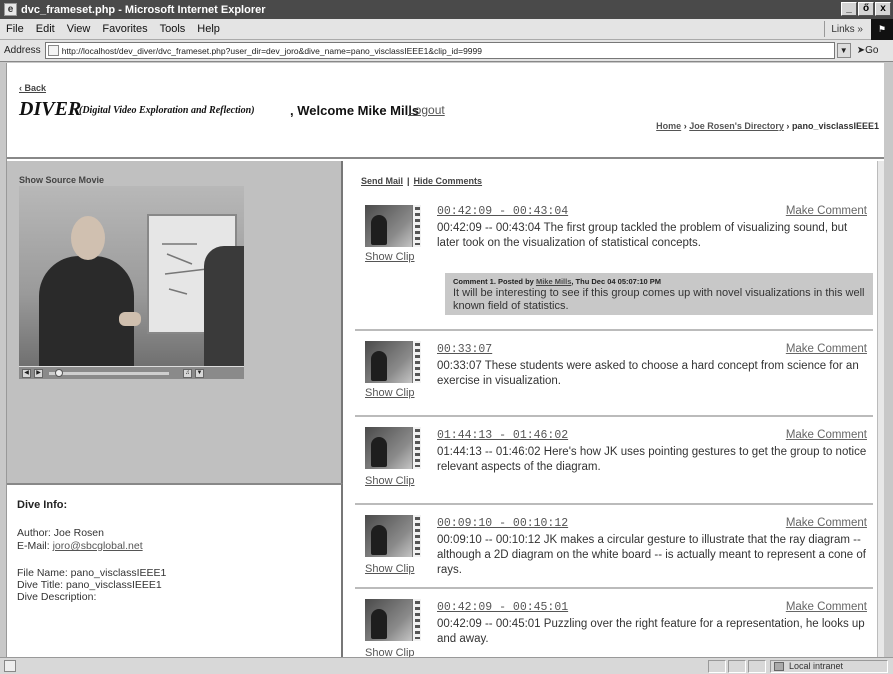  What do you see at coordinates (61, 180) in the screenshot?
I see `show-source-movie-link: Show Source Movie` at bounding box center [61, 180].